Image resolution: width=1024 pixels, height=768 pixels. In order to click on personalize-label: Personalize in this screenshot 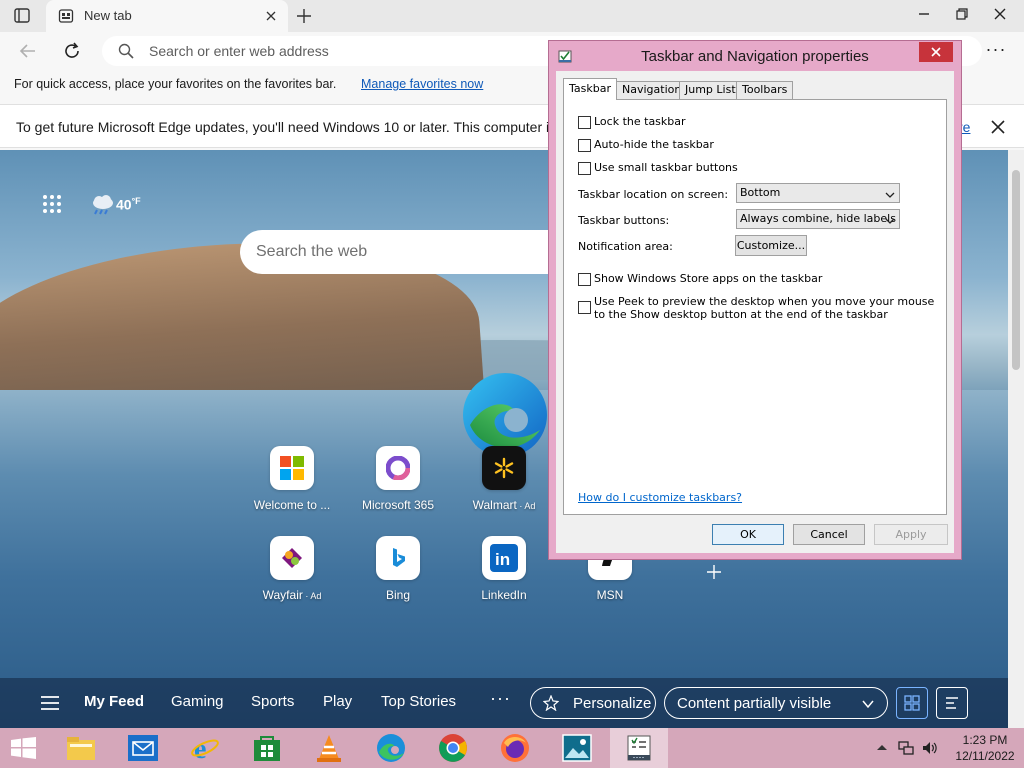, I will do `click(612, 703)`.